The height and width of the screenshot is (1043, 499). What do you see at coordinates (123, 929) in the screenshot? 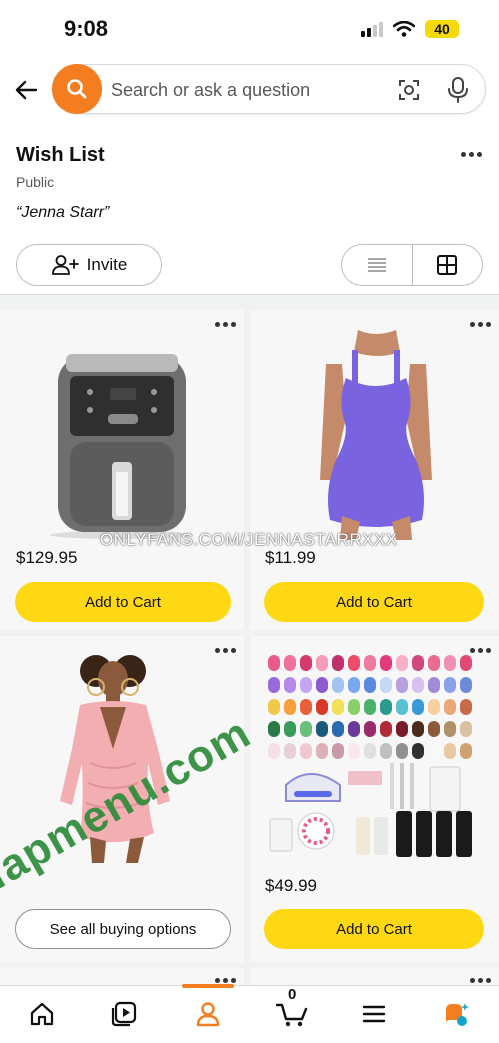
I see `see-buying-options-button: See all buying options` at bounding box center [123, 929].